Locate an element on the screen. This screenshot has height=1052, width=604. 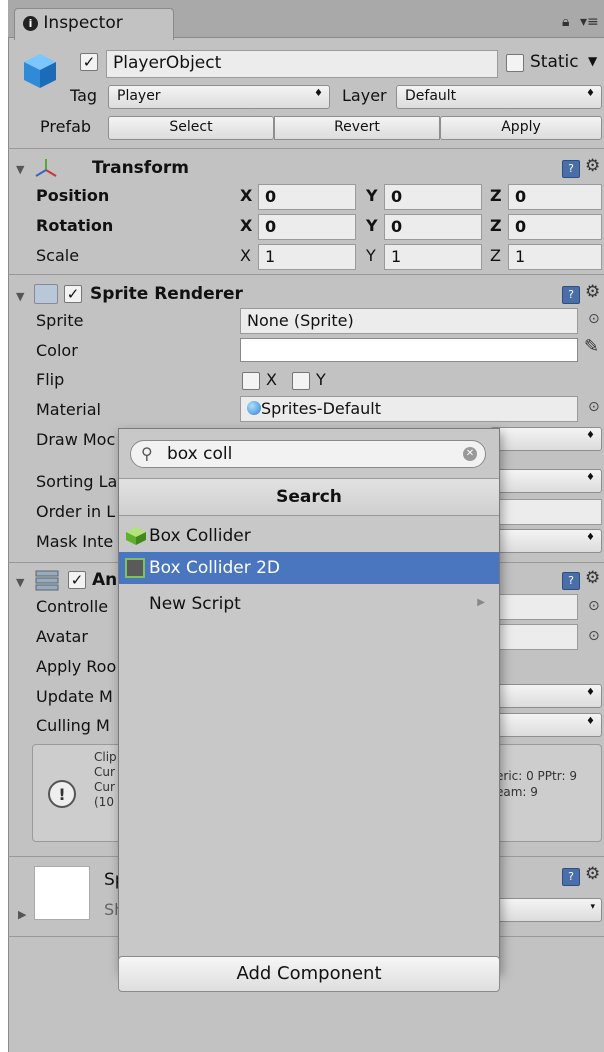
static-checkbox is located at coordinates (515, 63).